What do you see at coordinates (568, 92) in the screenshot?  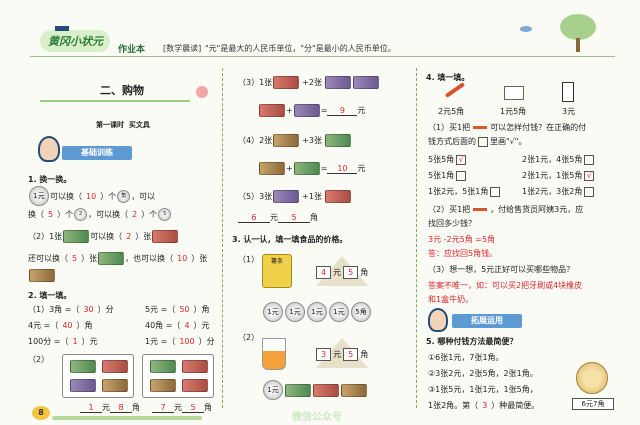 I see `milk-carton-icon` at bounding box center [568, 92].